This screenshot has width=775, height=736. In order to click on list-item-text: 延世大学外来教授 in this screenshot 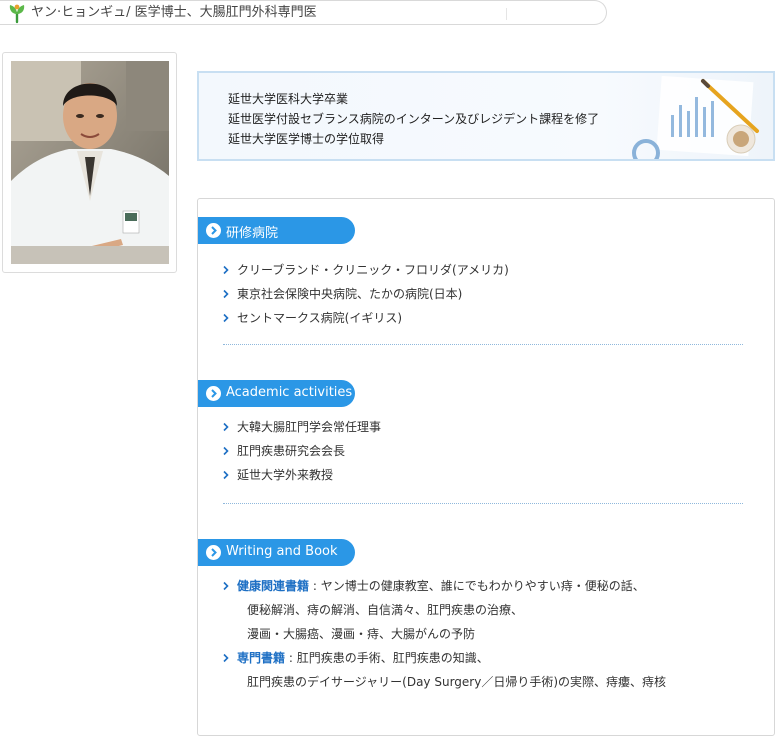, I will do `click(285, 475)`.